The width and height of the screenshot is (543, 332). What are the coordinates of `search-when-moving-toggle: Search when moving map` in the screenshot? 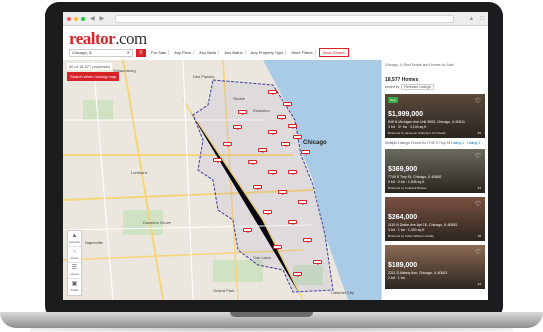 It's located at (93, 76).